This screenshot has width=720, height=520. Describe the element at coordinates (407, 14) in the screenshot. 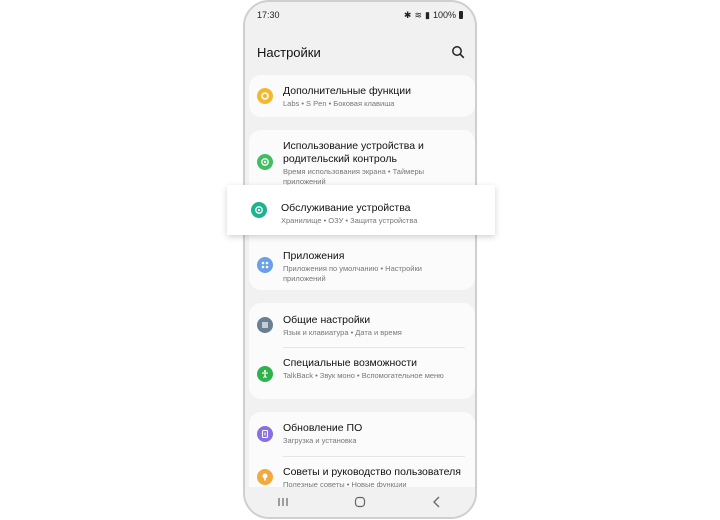

I see `bluetooth-icon: ✱` at that location.